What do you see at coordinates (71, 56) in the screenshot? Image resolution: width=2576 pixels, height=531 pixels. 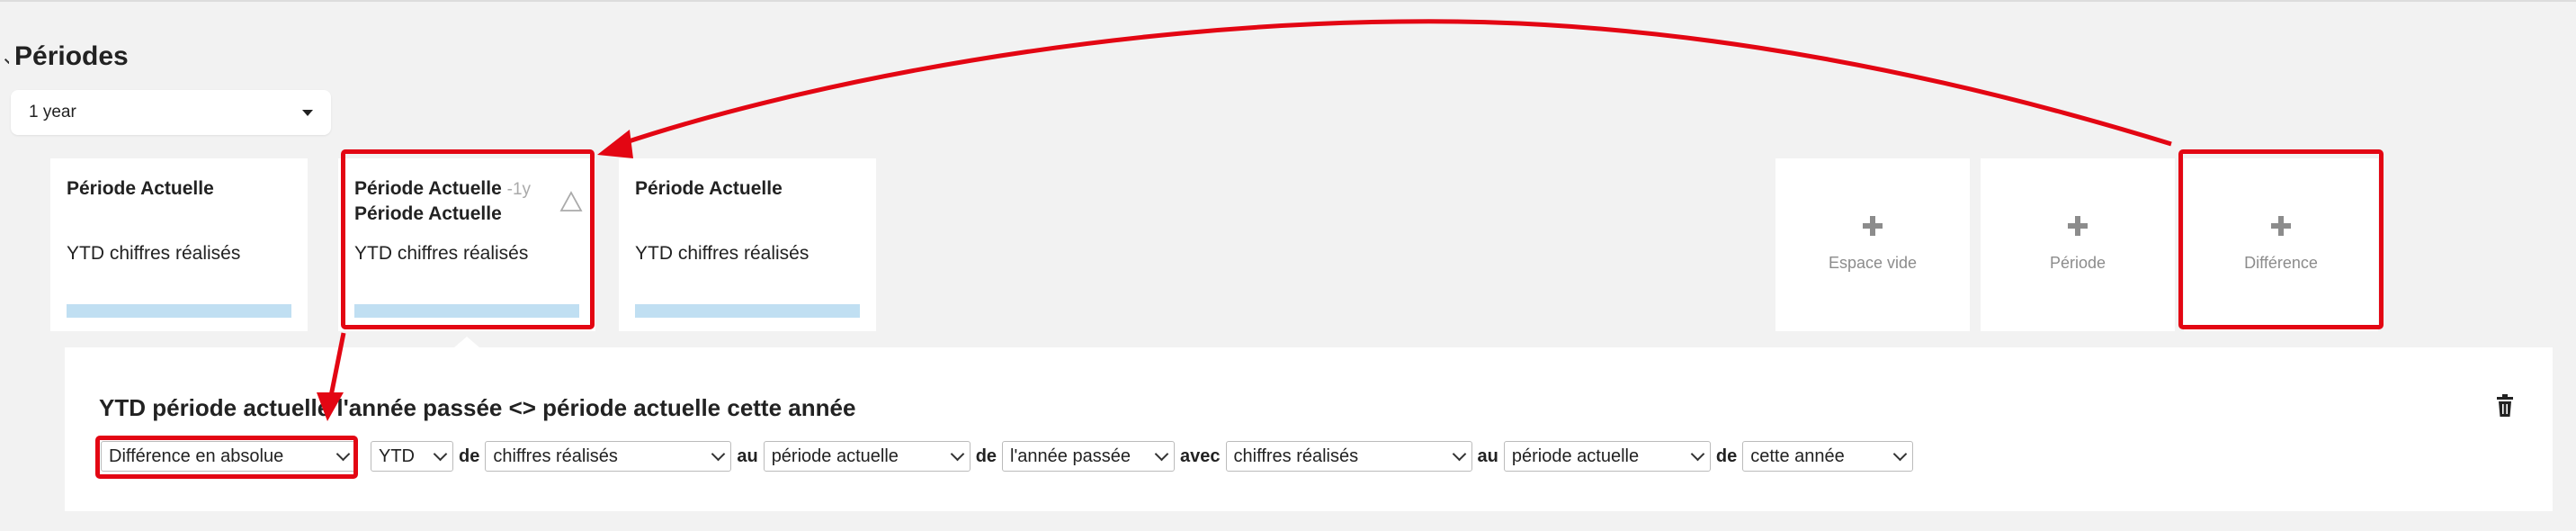 I see `section-title: Périodes` at bounding box center [71, 56].